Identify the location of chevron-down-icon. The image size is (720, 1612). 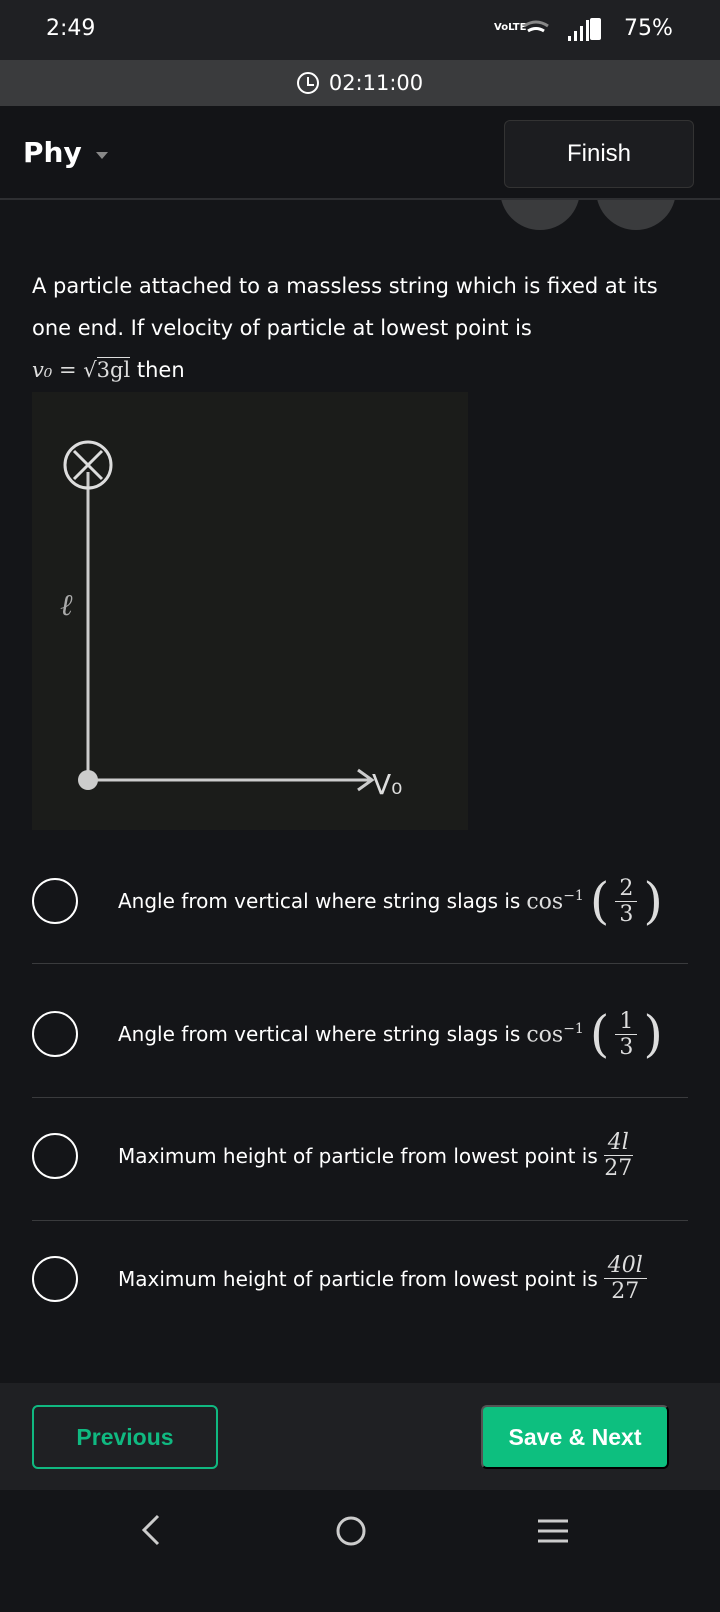
(102, 155).